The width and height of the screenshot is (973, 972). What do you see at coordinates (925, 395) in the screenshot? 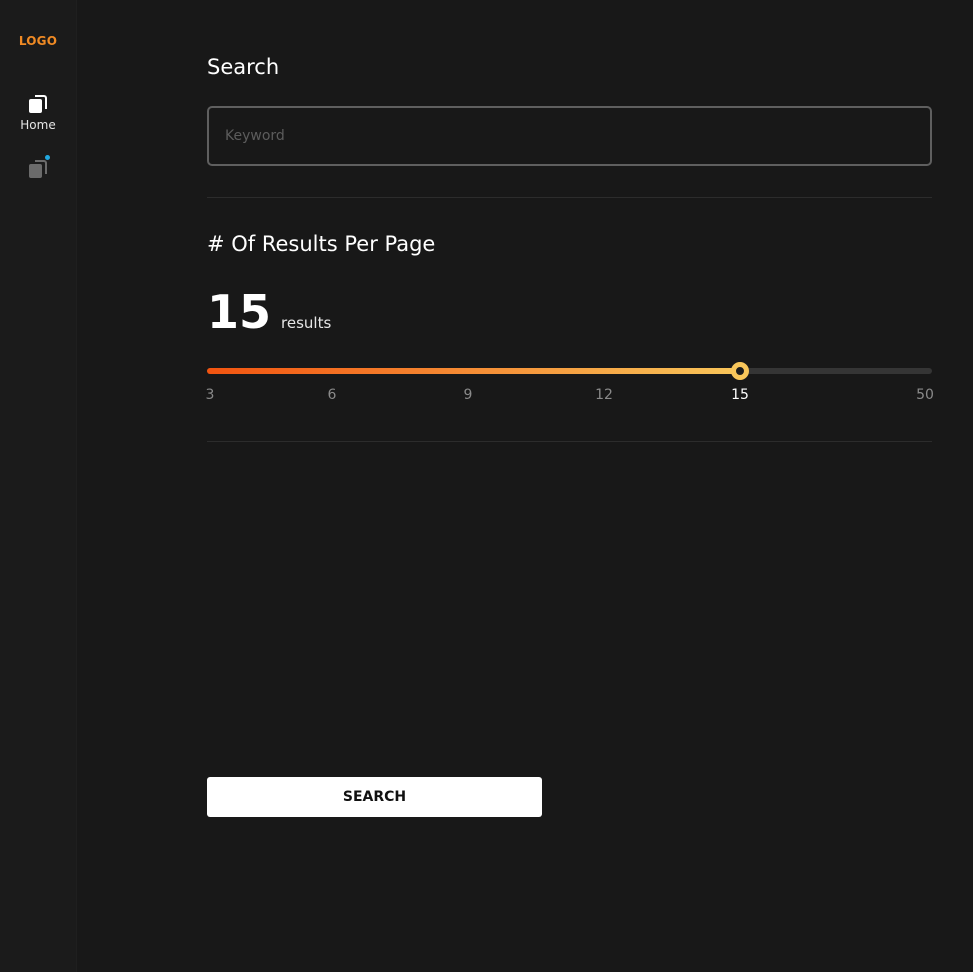
I see `slider-tick-50: 50` at bounding box center [925, 395].